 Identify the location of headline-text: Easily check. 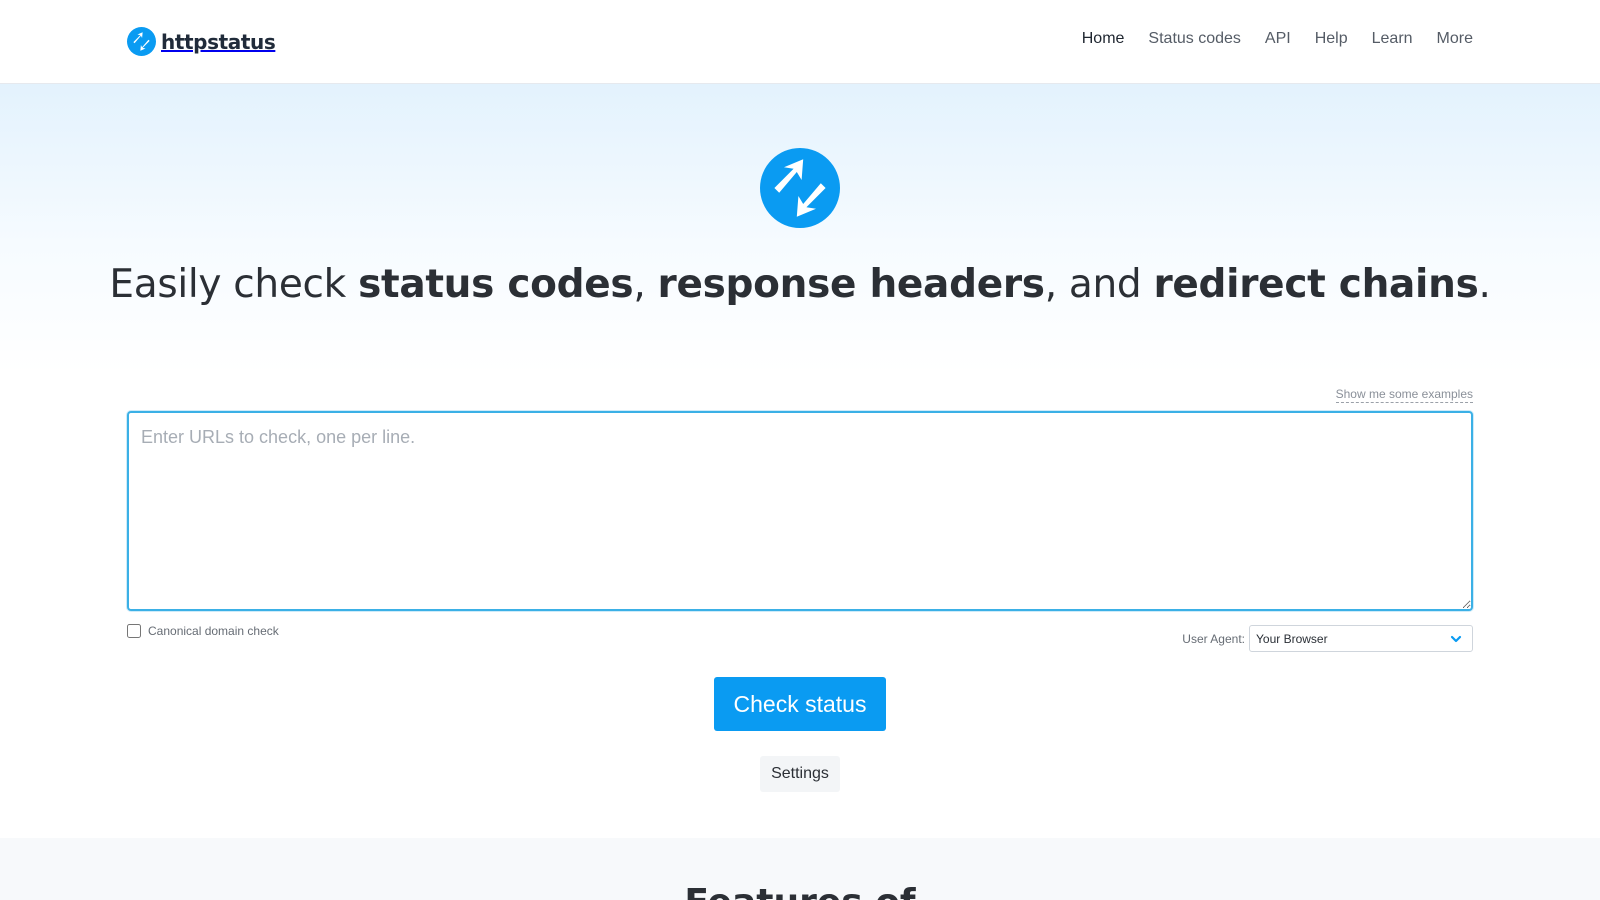
(234, 284).